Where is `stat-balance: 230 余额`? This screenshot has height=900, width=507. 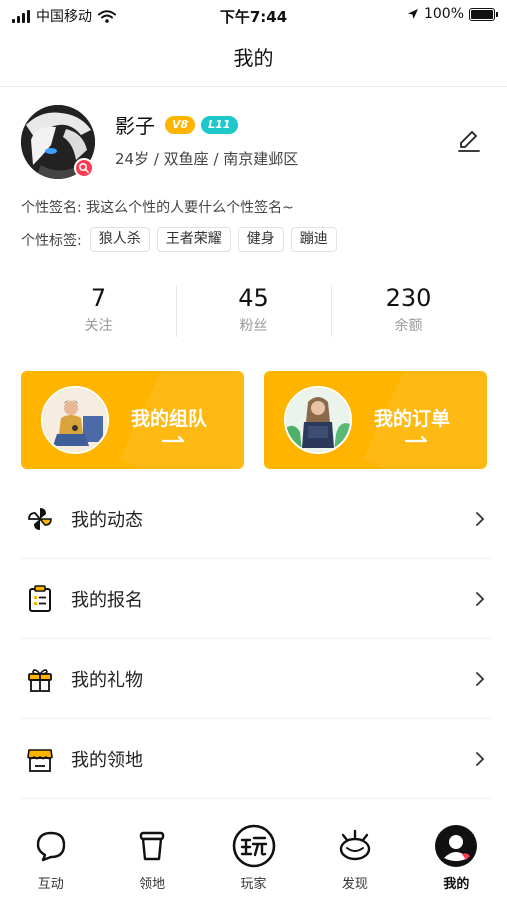 stat-balance: 230 余额 is located at coordinates (408, 311).